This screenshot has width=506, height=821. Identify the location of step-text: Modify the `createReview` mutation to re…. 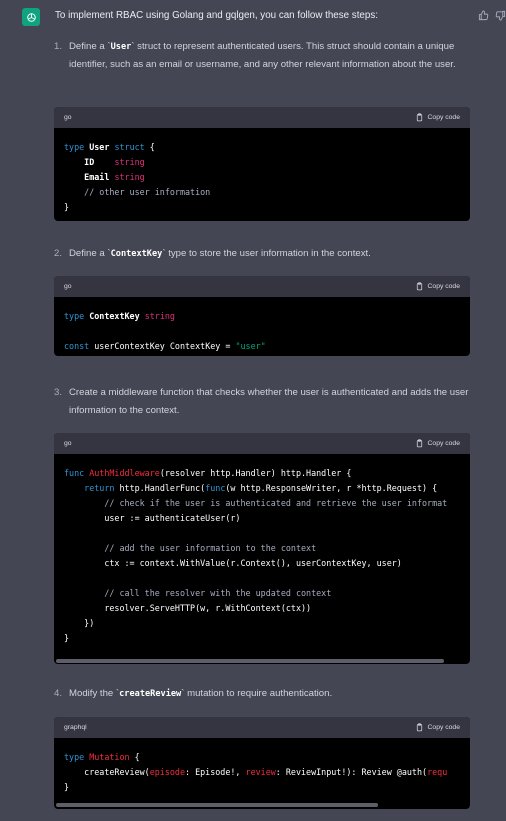
(201, 693).